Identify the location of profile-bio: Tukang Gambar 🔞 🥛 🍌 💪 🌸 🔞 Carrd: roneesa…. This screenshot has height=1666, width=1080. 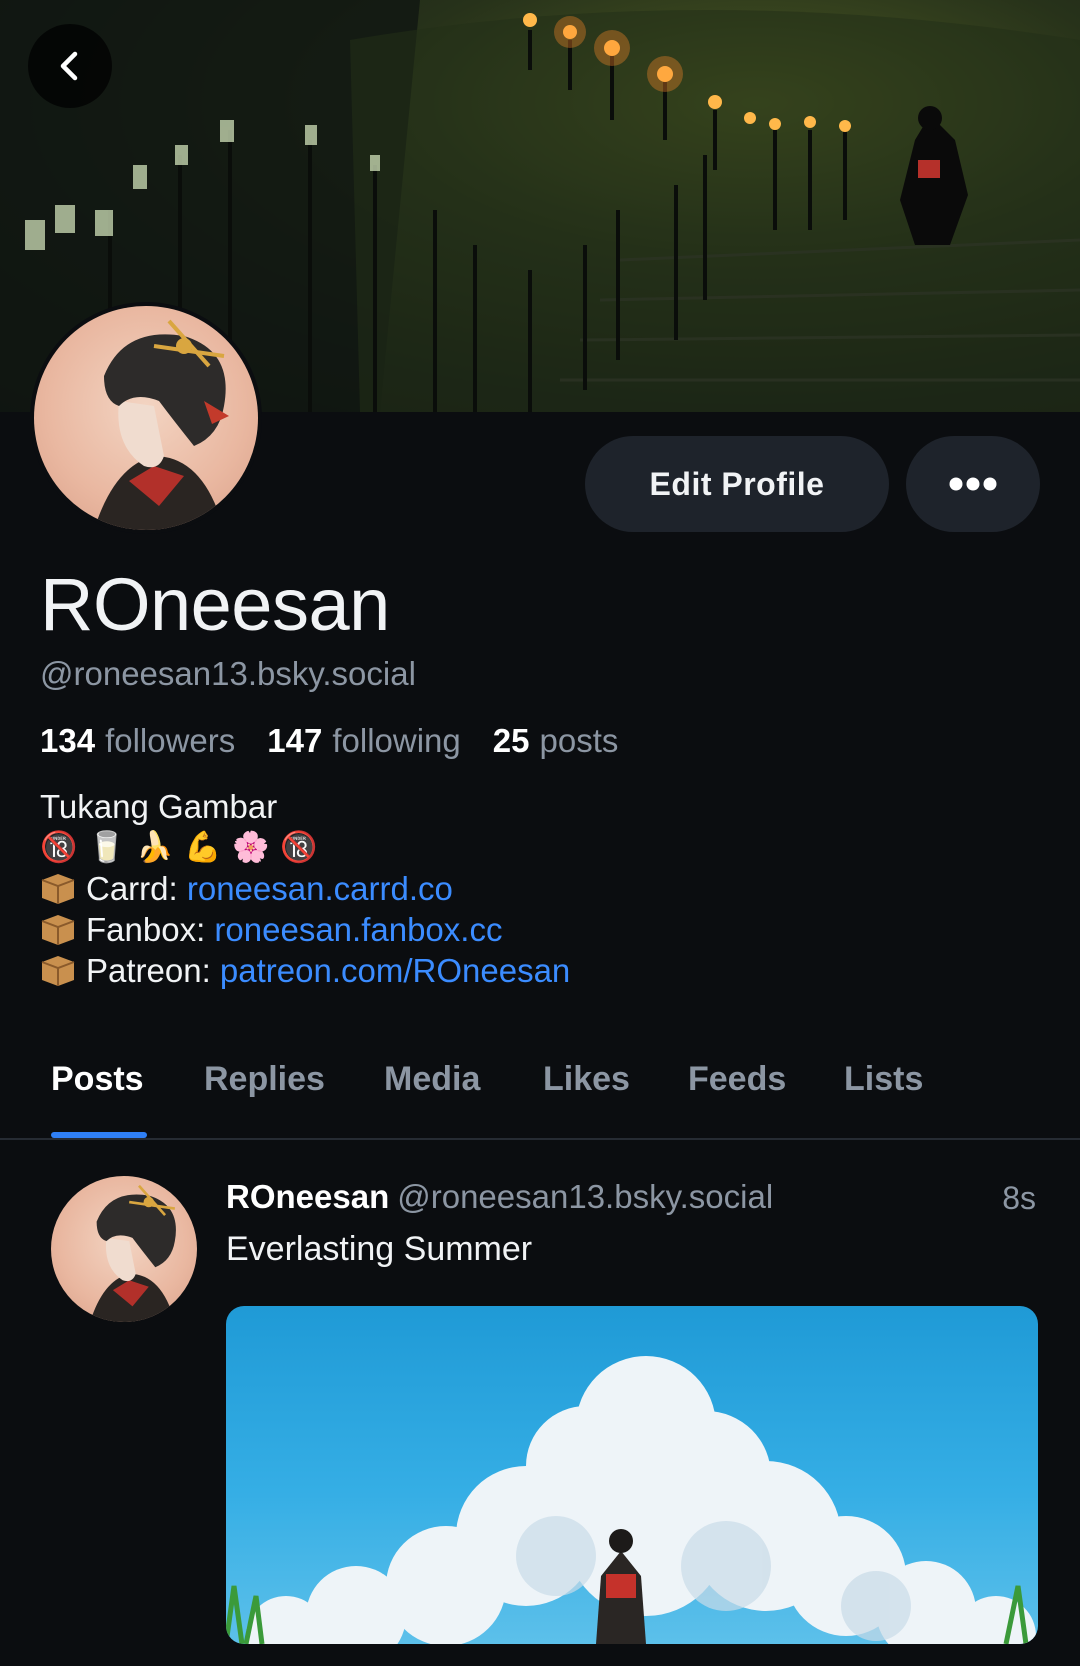
(305, 888).